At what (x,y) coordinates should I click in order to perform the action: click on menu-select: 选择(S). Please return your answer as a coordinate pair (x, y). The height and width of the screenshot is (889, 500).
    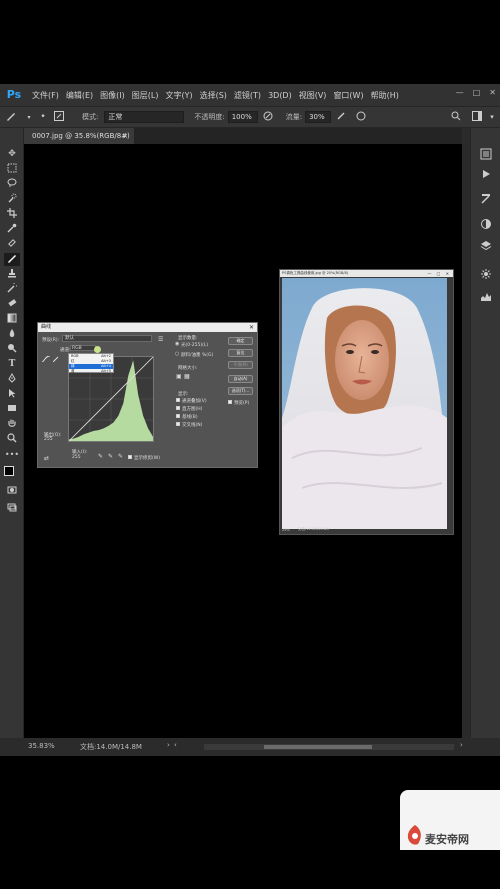
    Looking at the image, I should click on (213, 95).